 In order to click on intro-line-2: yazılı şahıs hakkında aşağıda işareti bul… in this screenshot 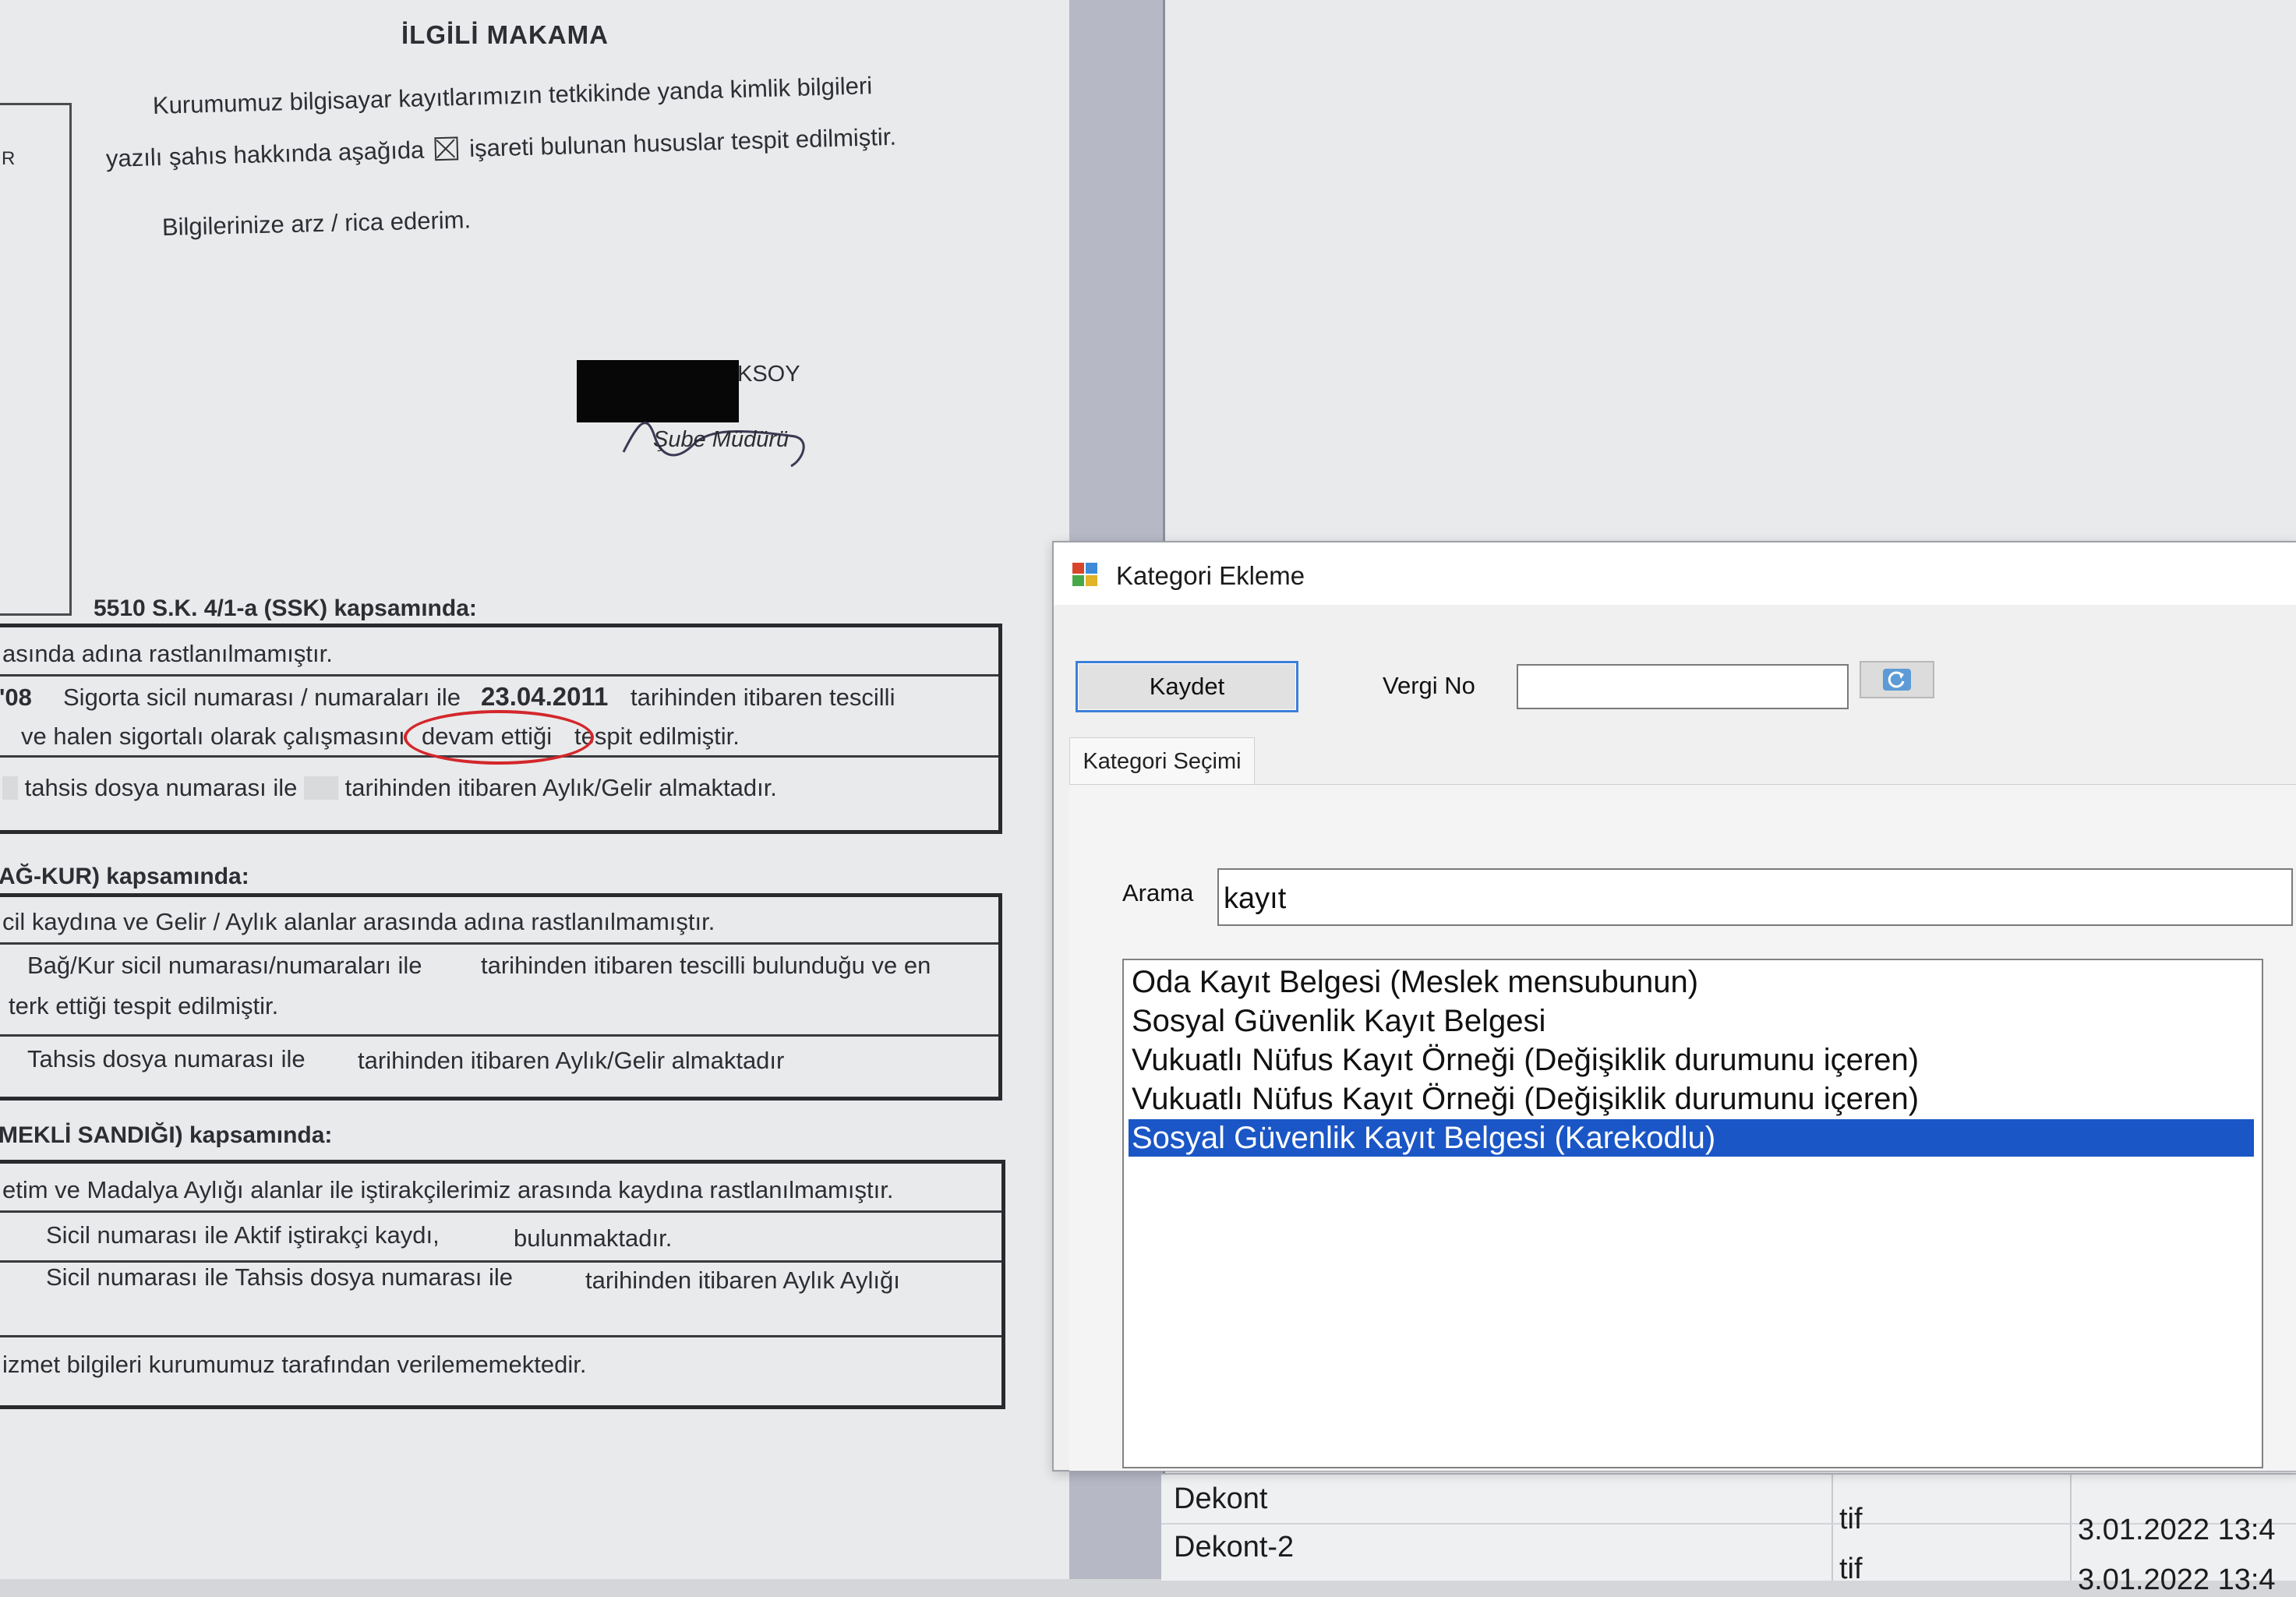, I will do `click(501, 148)`.